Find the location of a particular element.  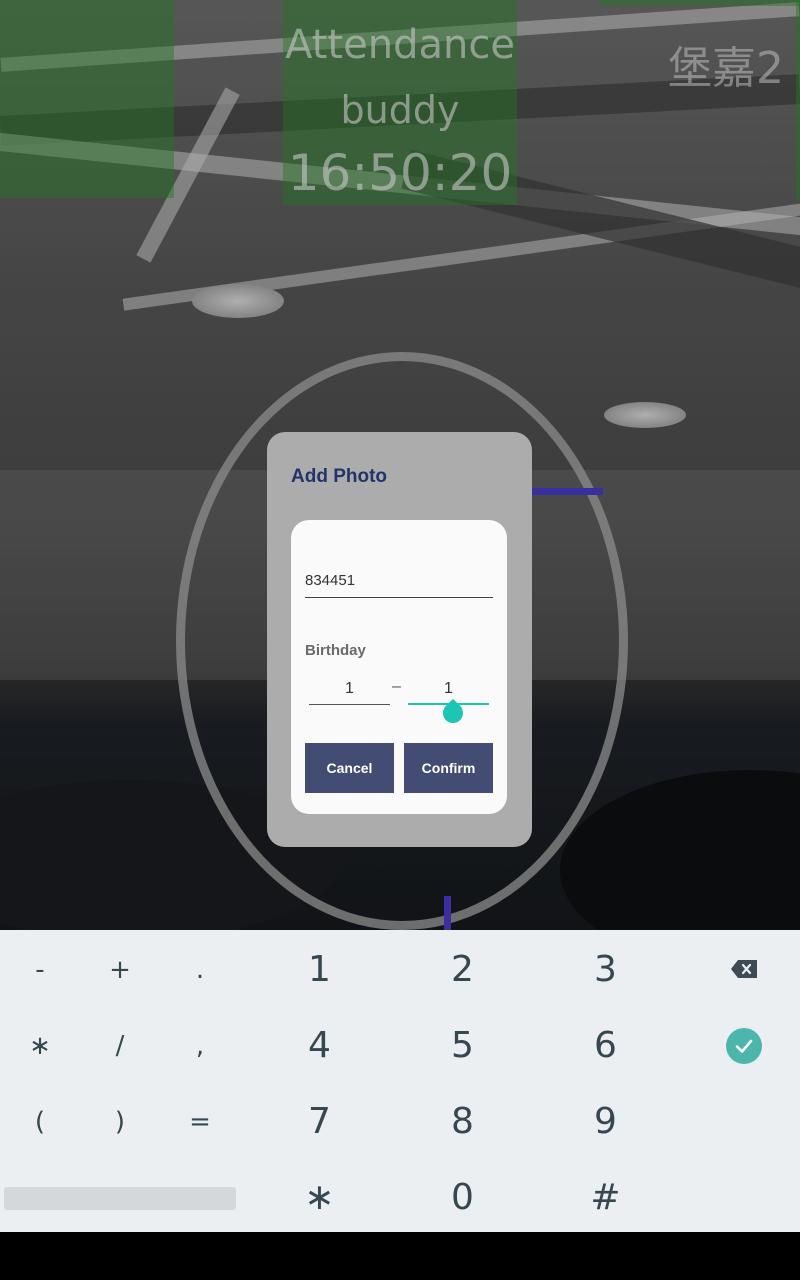

key-plus: + is located at coordinates (120, 970).